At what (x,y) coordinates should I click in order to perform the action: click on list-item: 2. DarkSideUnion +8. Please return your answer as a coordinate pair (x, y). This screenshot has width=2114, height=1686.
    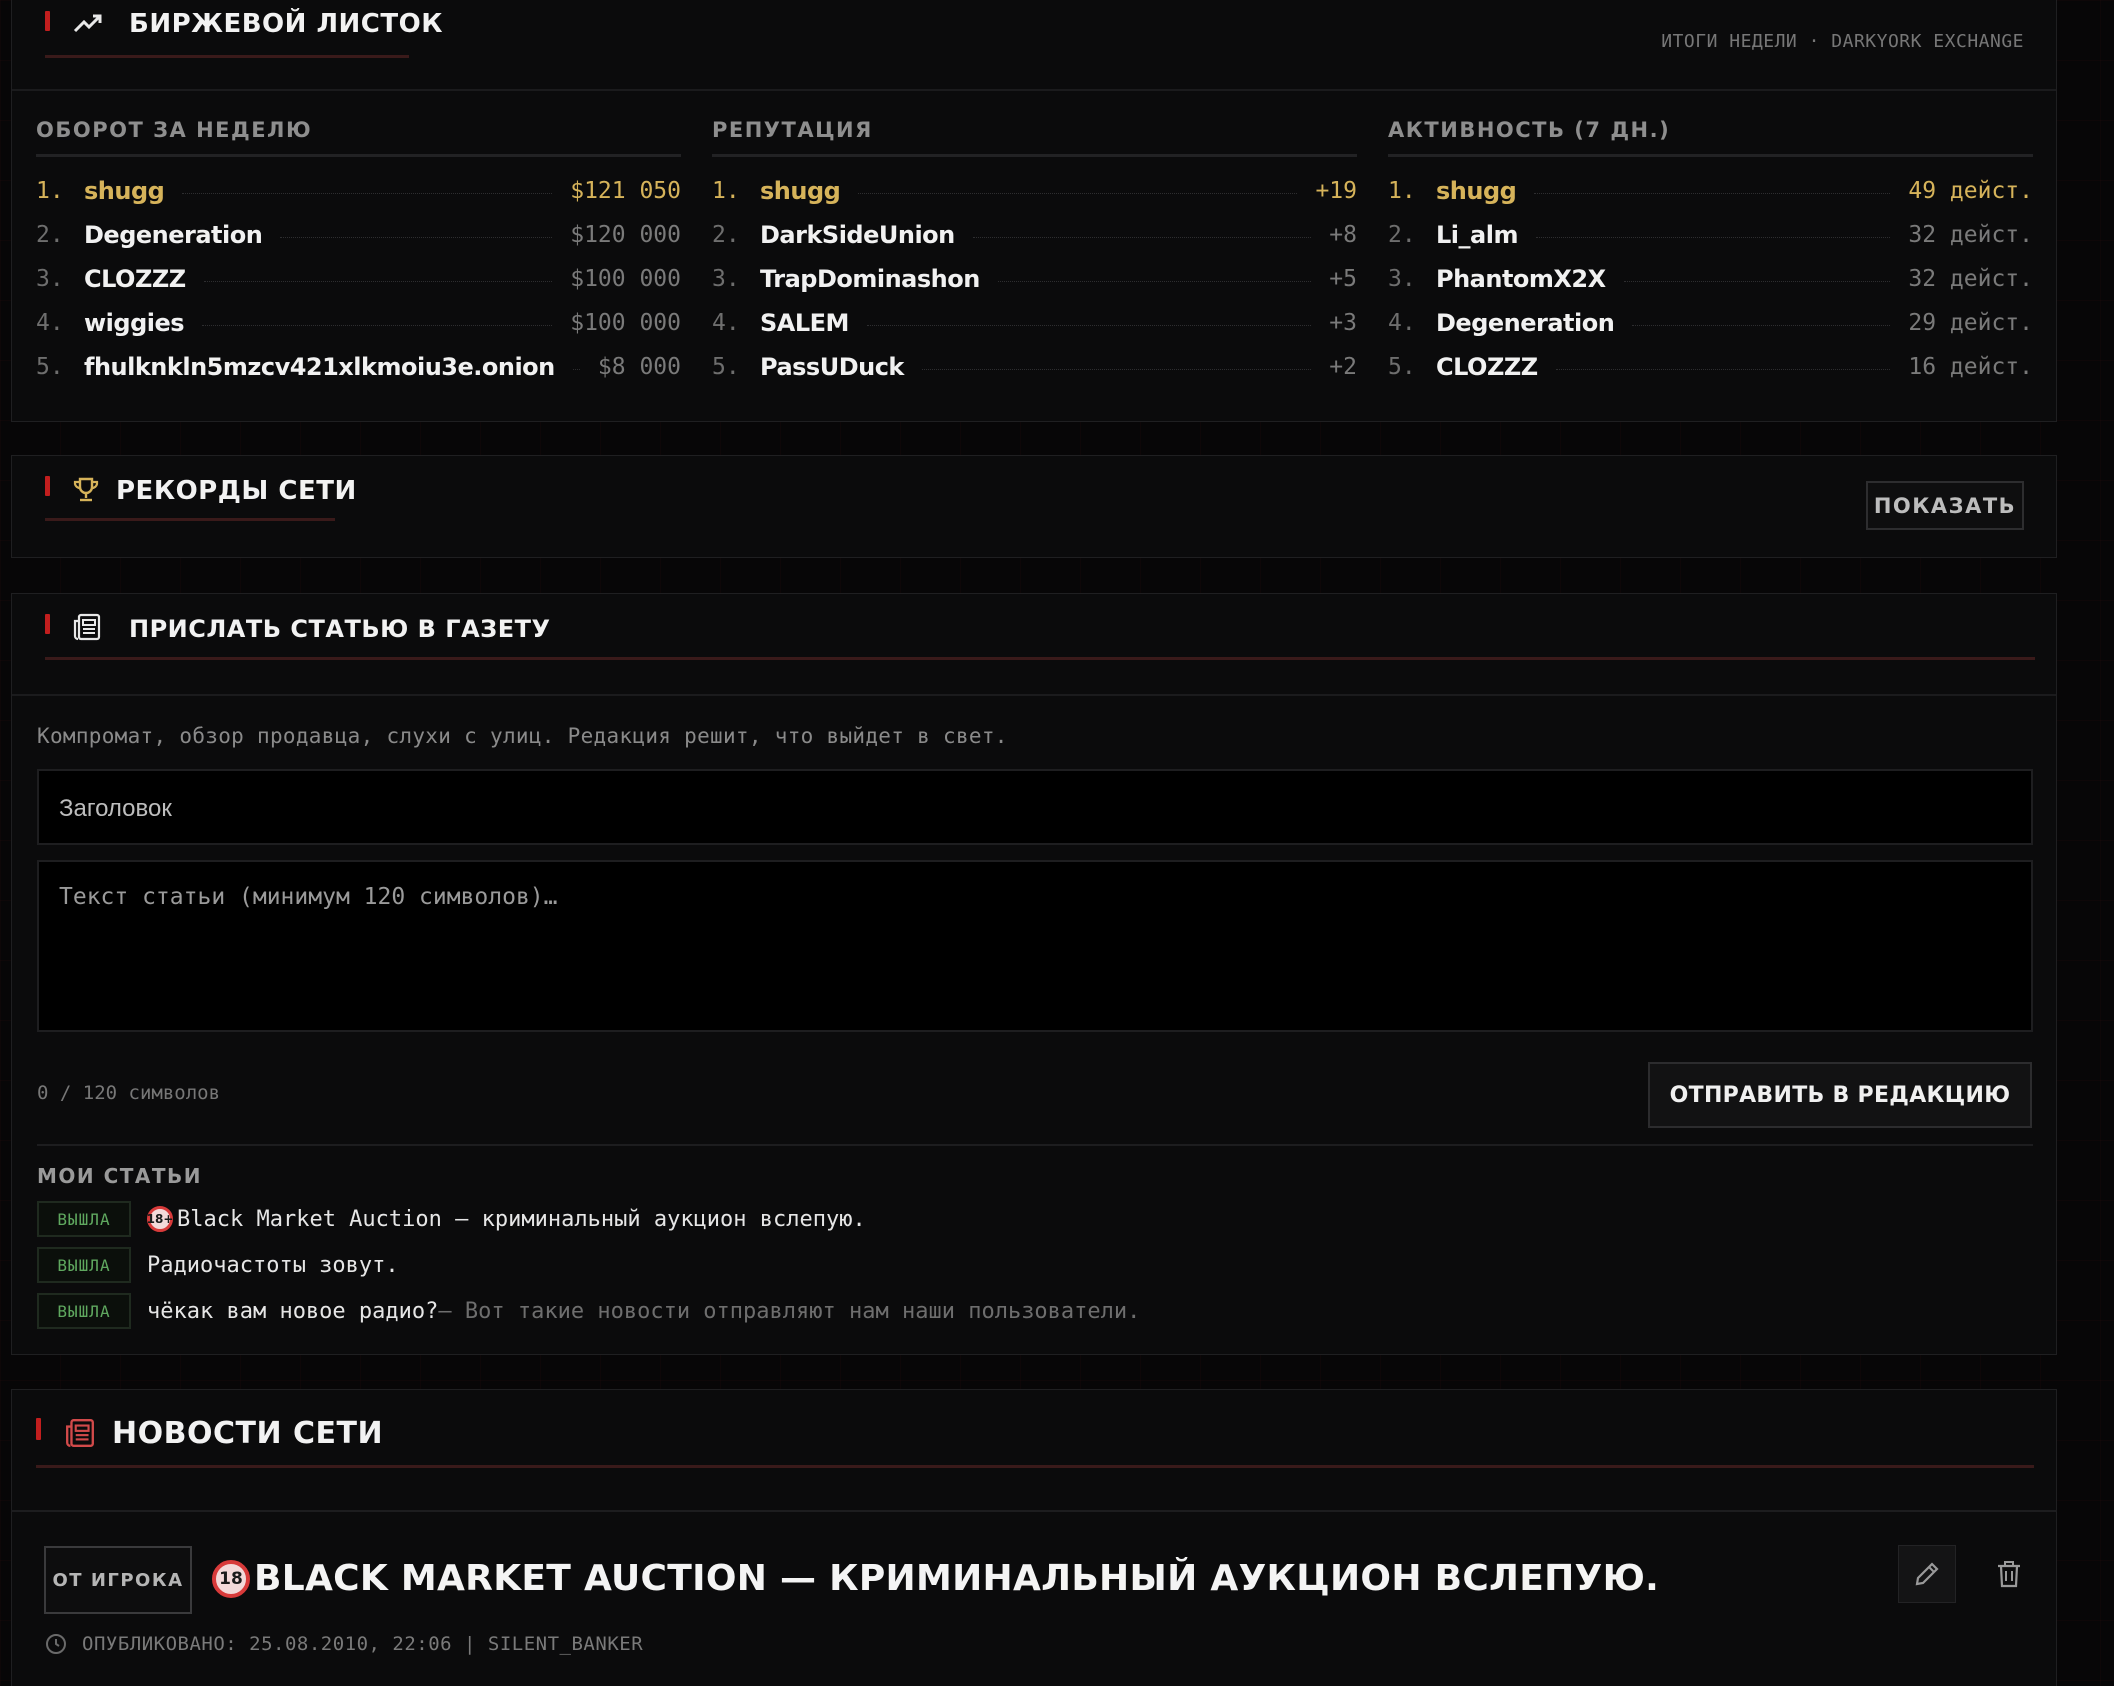
    Looking at the image, I should click on (1034, 235).